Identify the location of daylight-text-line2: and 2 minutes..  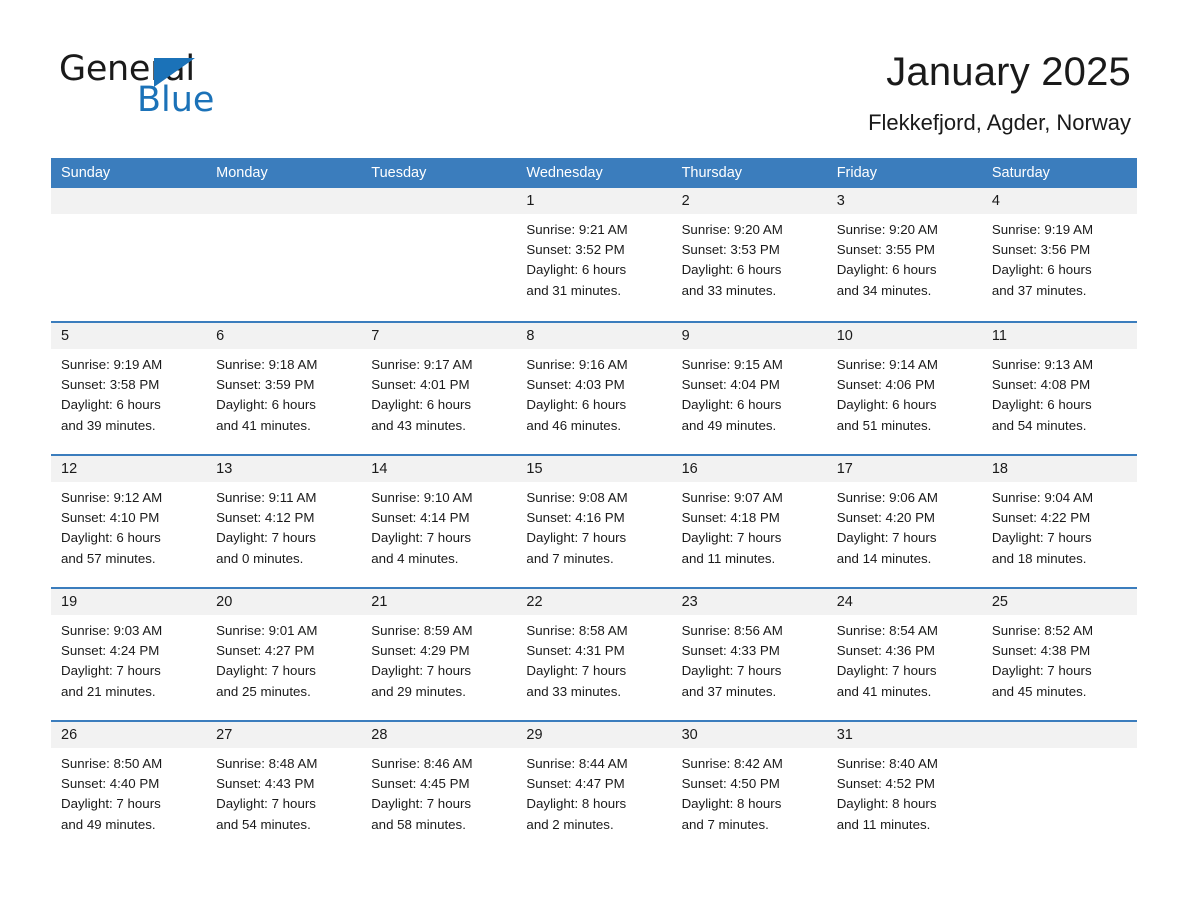
(570, 824).